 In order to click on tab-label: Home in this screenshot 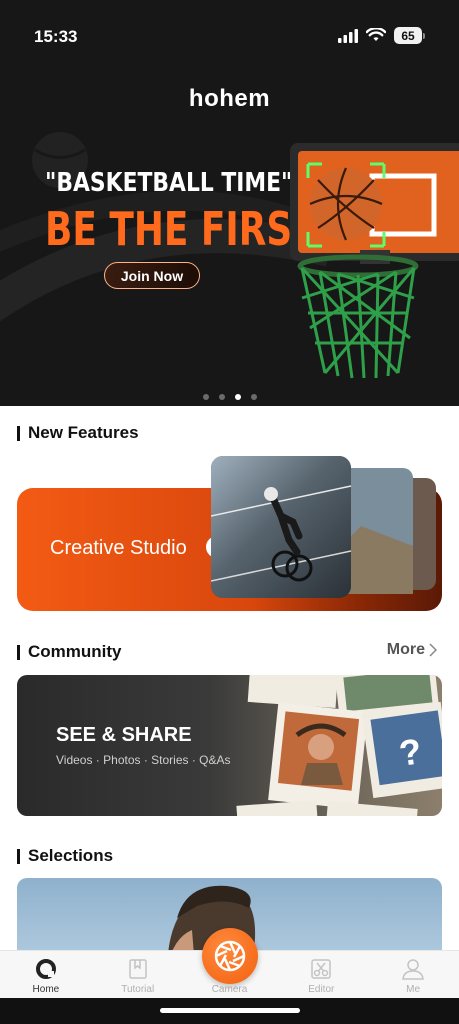, I will do `click(46, 989)`.